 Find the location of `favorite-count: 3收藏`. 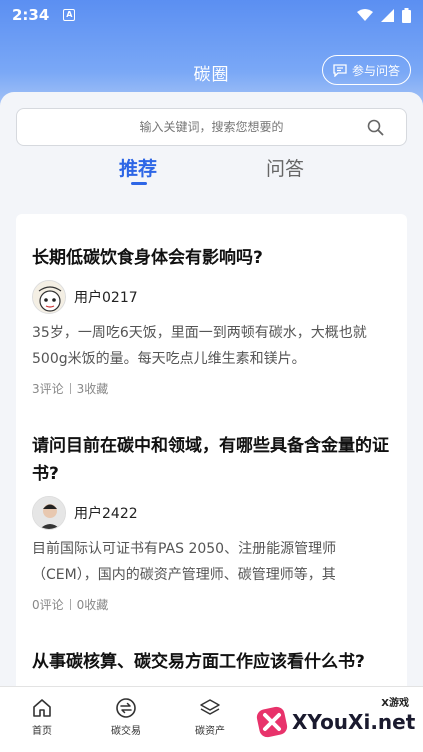

favorite-count: 3收藏 is located at coordinates (92, 389).